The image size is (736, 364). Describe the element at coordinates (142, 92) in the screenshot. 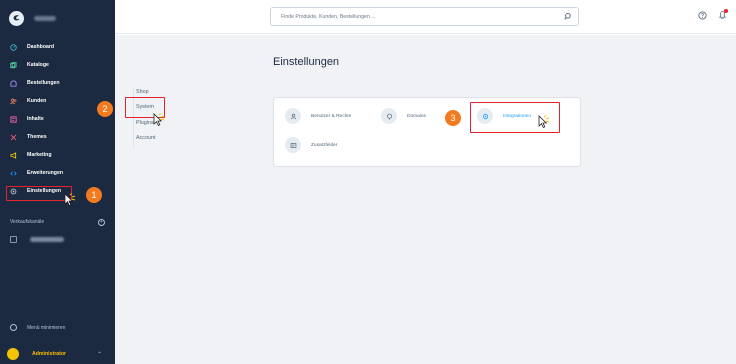

I see `tab-shop: Shop` at that location.